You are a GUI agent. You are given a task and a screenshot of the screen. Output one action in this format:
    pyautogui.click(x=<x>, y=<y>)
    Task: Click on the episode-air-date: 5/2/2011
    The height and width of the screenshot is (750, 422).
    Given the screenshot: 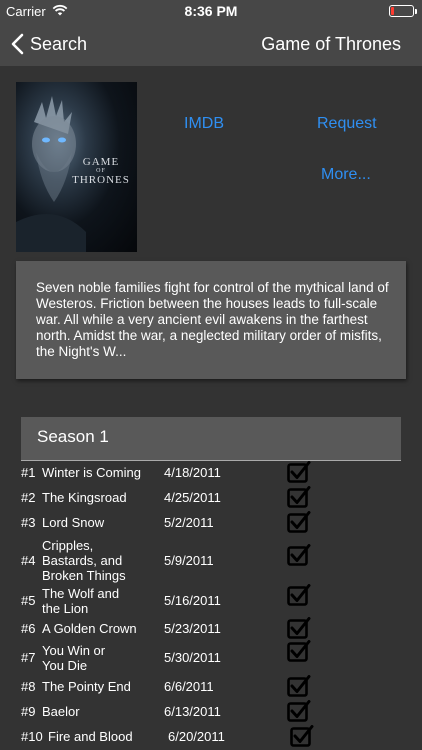 What is the action you would take?
    pyautogui.click(x=189, y=522)
    